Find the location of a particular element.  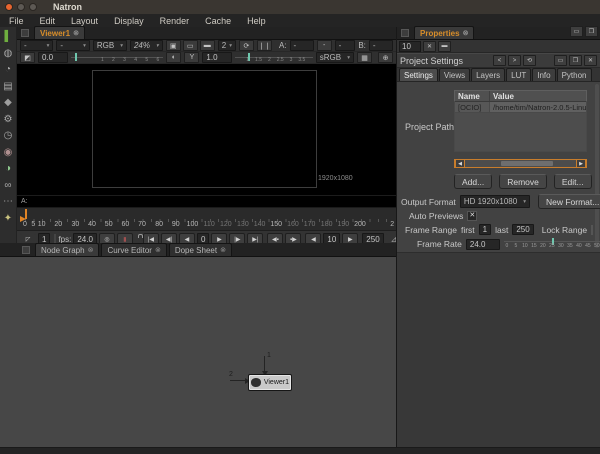

contrast-icon: ◐ is located at coordinates (174, 57).